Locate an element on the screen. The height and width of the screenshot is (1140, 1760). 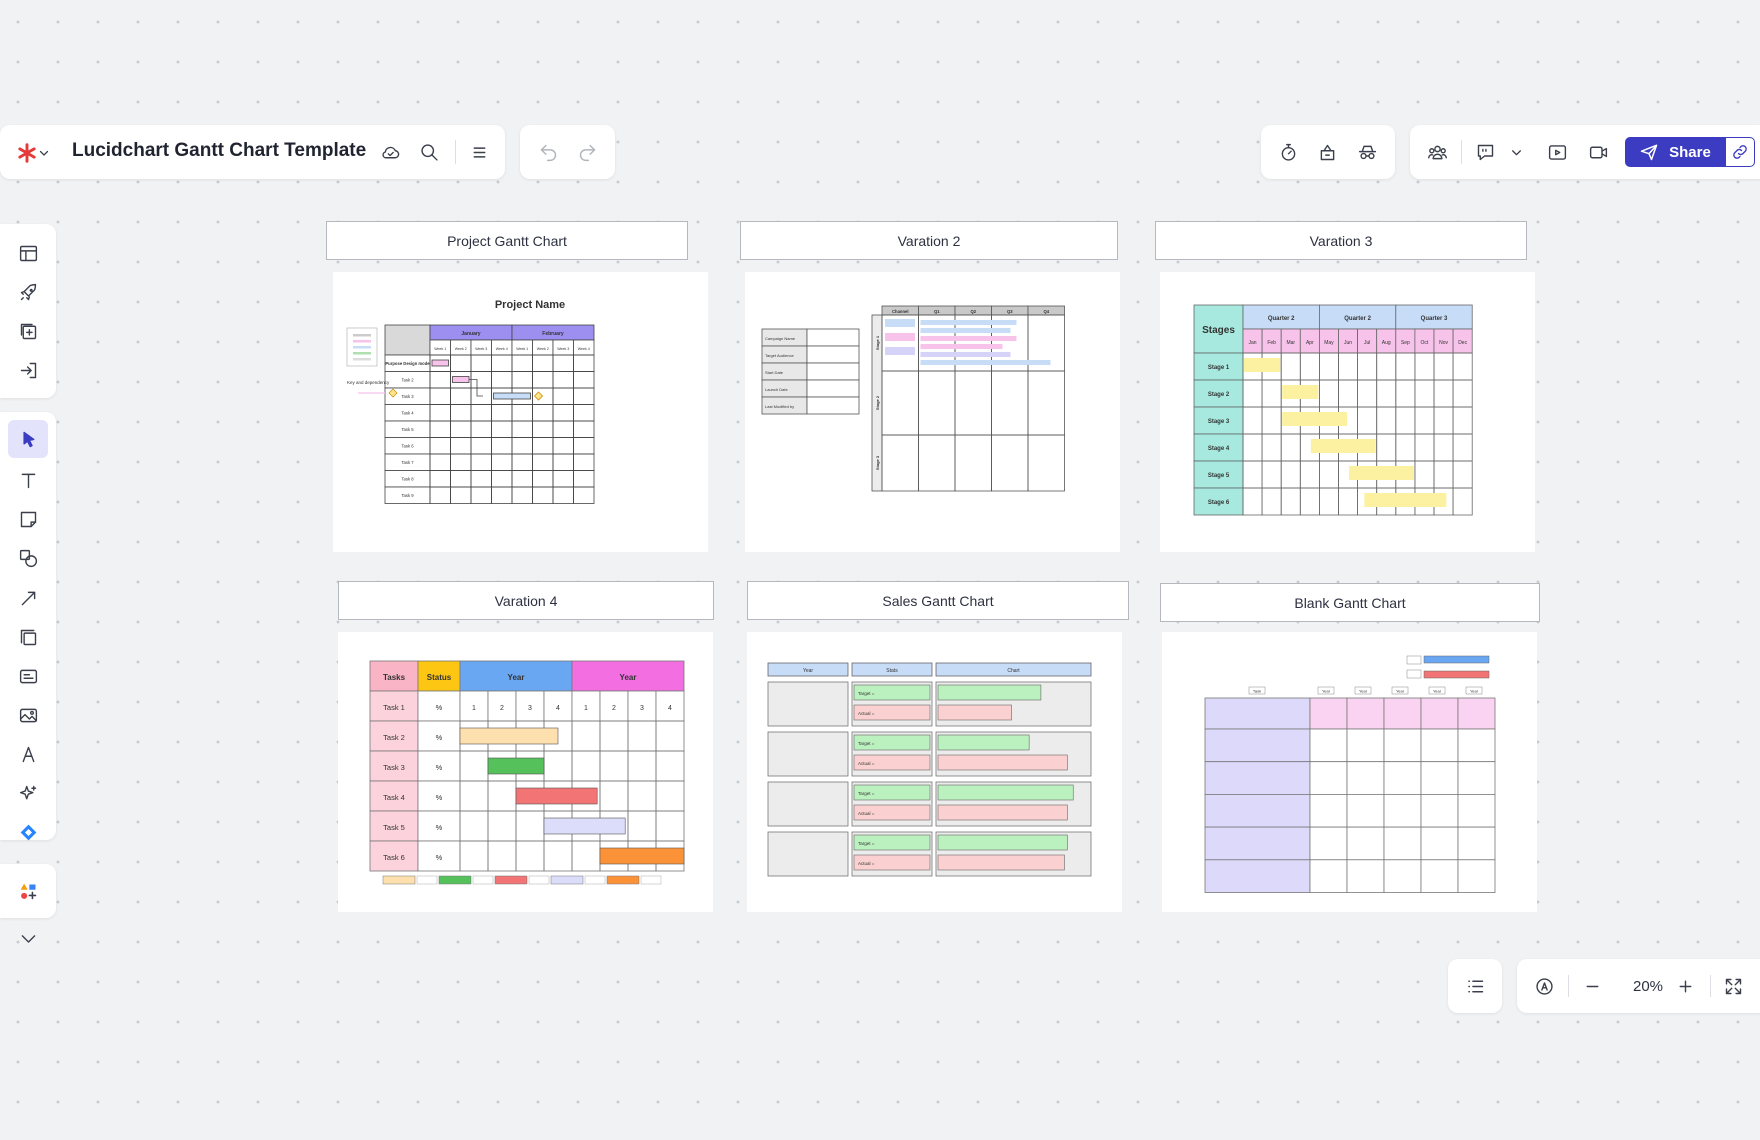
import-icon is located at coordinates (28, 370).